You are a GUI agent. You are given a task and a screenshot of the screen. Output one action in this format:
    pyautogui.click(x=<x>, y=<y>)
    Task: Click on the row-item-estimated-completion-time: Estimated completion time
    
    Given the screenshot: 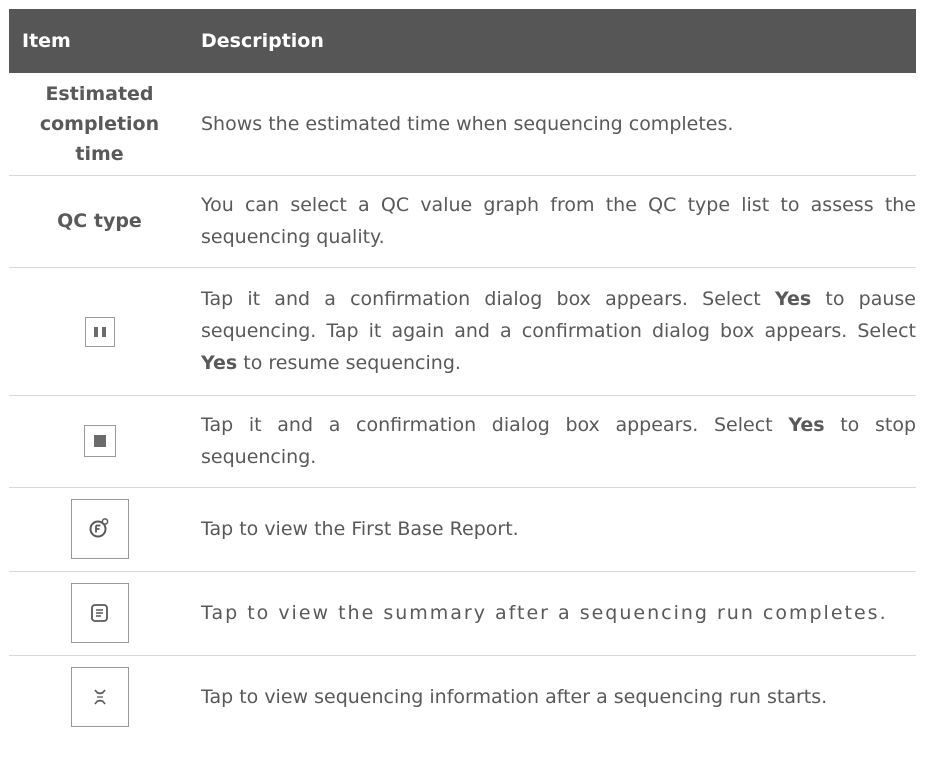 What is the action you would take?
    pyautogui.click(x=99, y=124)
    